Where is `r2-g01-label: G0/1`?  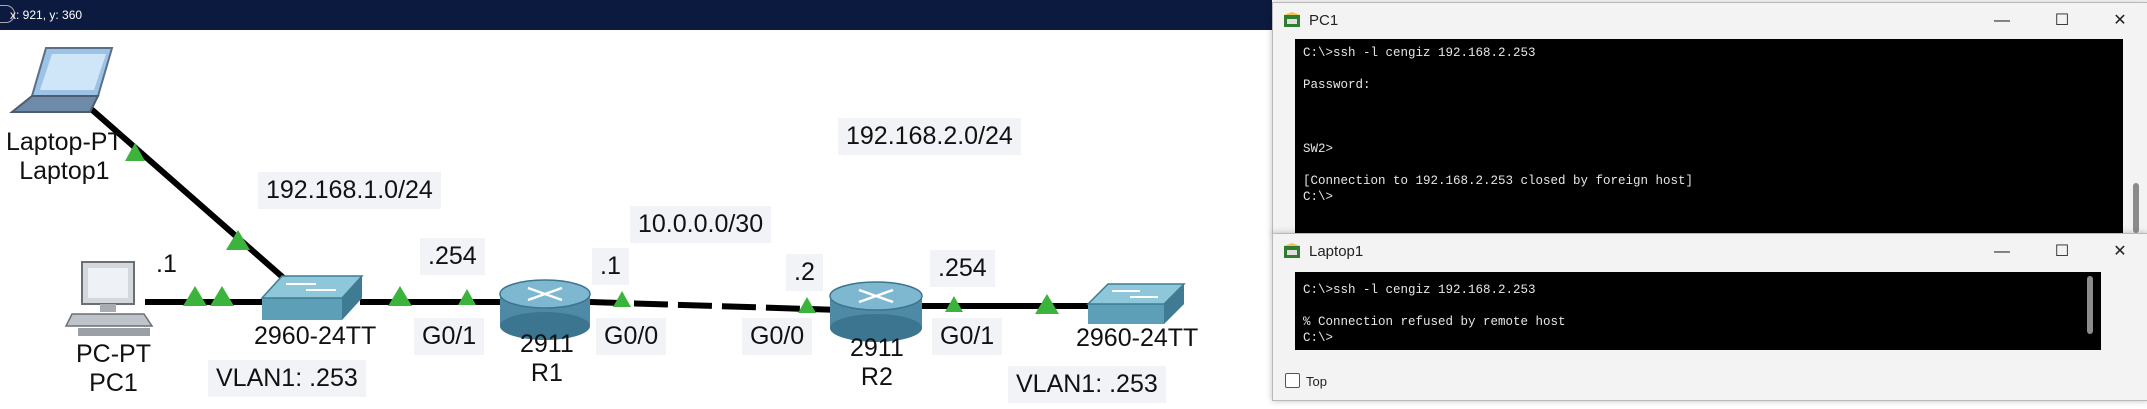 r2-g01-label: G0/1 is located at coordinates (967, 336).